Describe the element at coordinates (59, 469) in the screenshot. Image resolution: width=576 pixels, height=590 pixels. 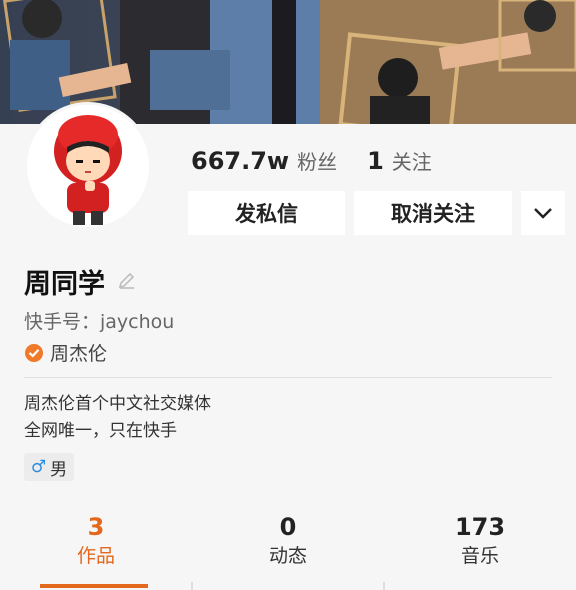
I see `gender-label: 男` at that location.